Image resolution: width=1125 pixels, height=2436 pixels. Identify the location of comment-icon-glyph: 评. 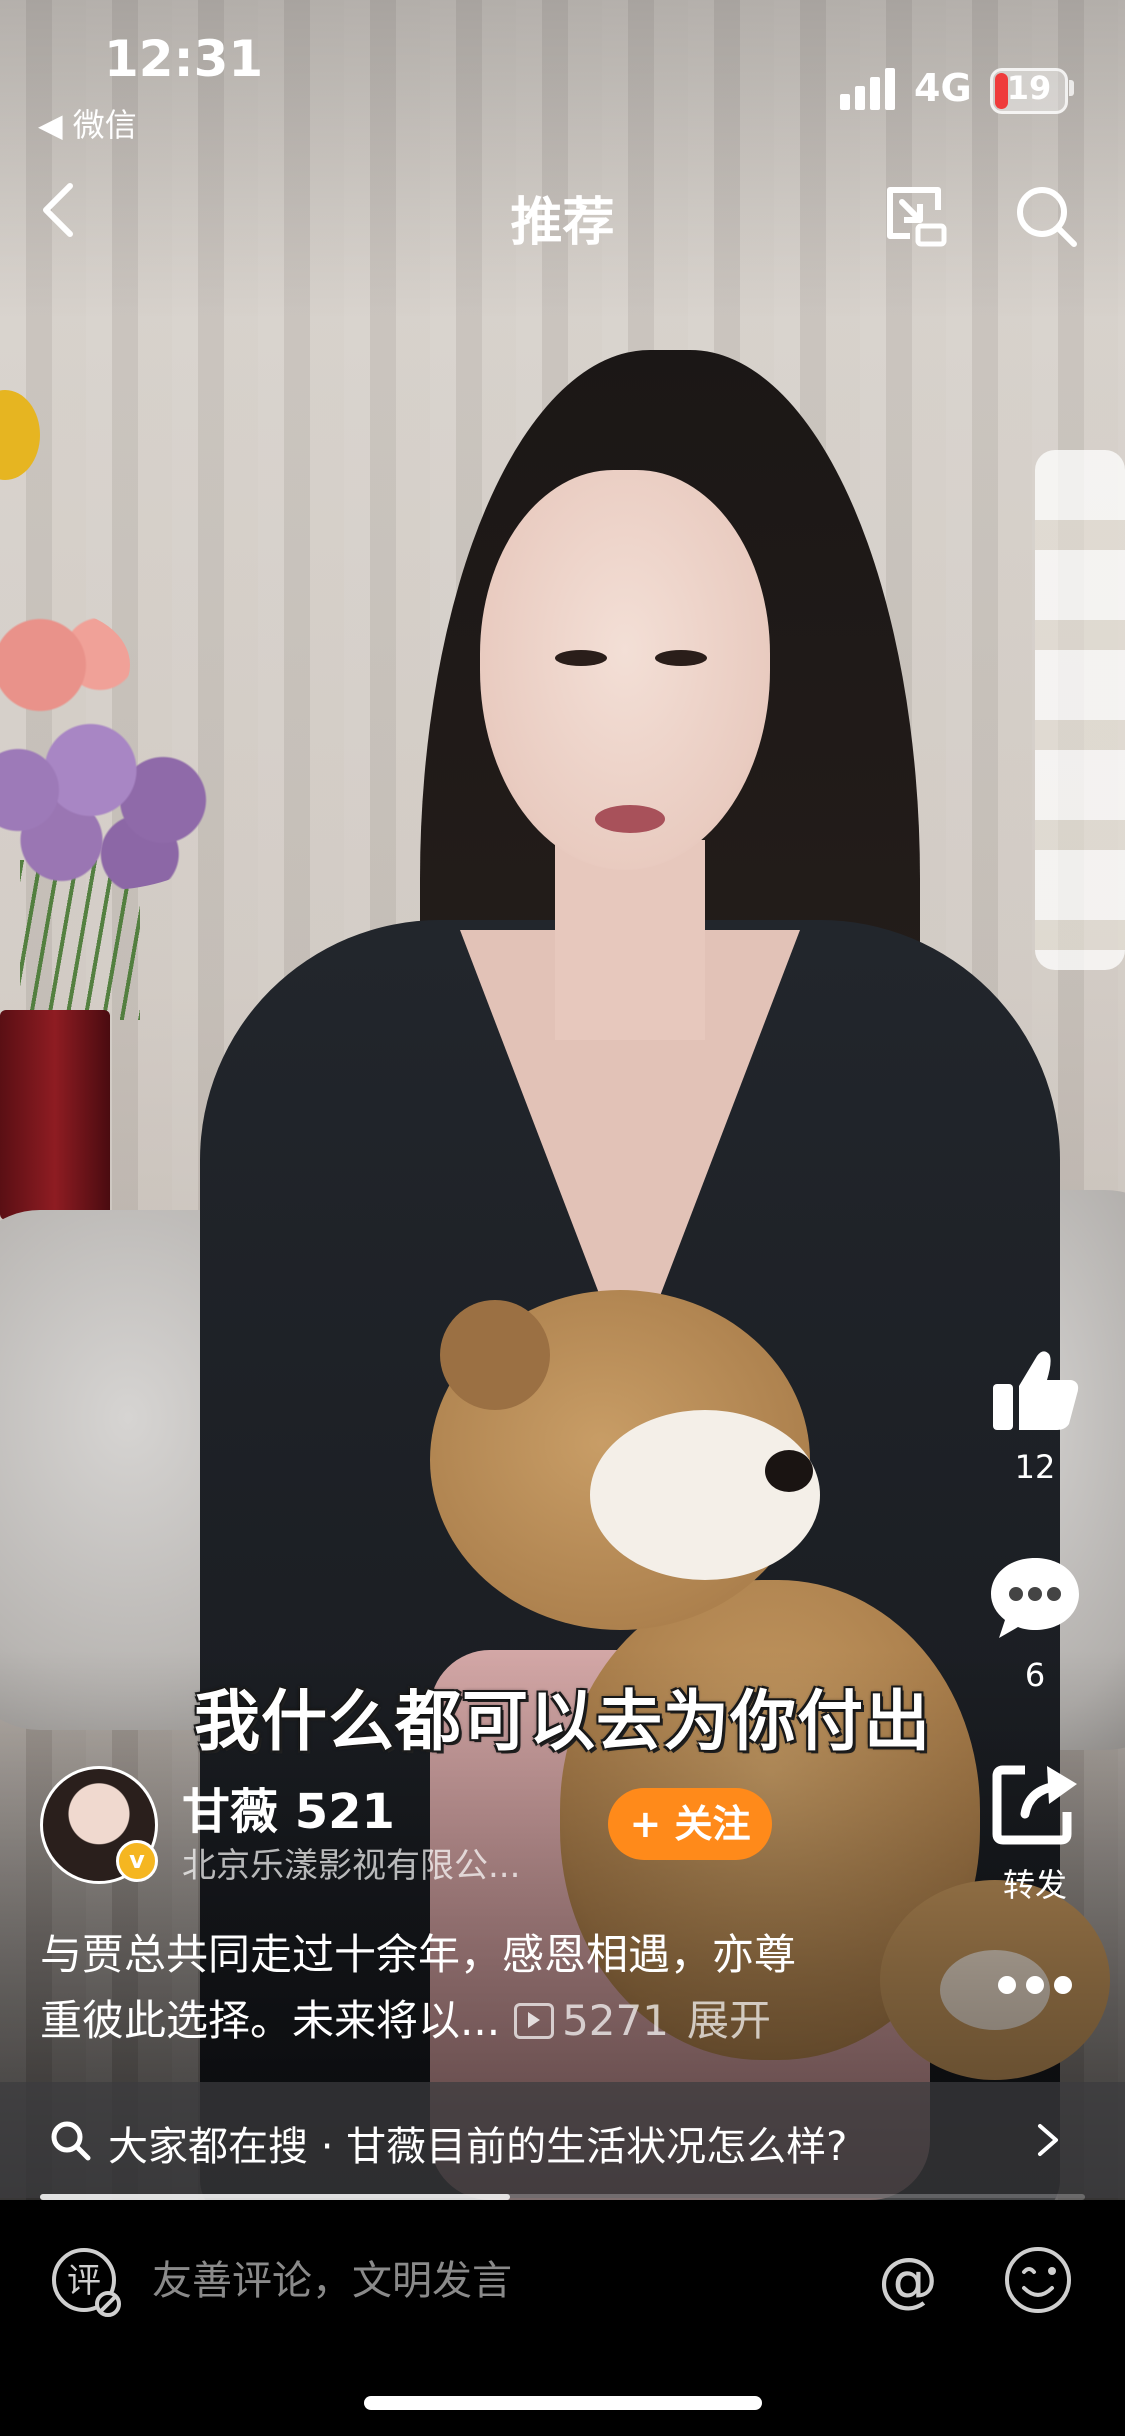
(84, 2281).